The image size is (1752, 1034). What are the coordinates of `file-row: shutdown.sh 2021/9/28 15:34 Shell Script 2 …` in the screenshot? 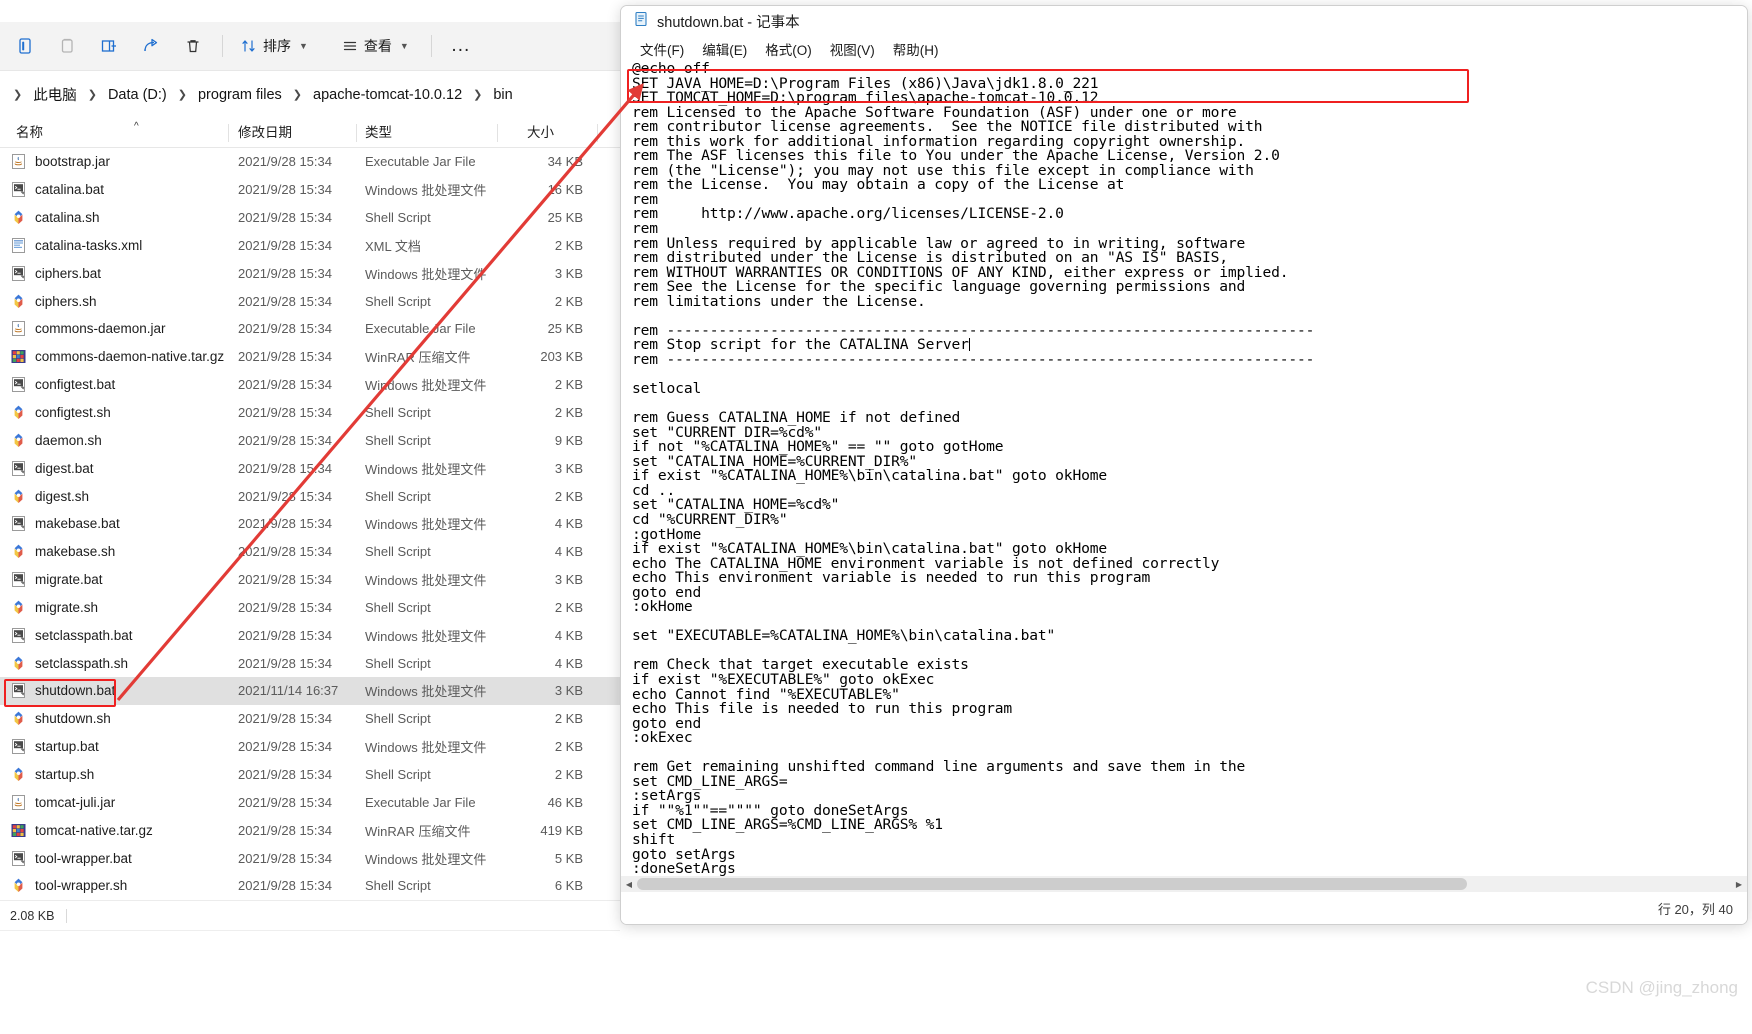 It's located at (310, 719).